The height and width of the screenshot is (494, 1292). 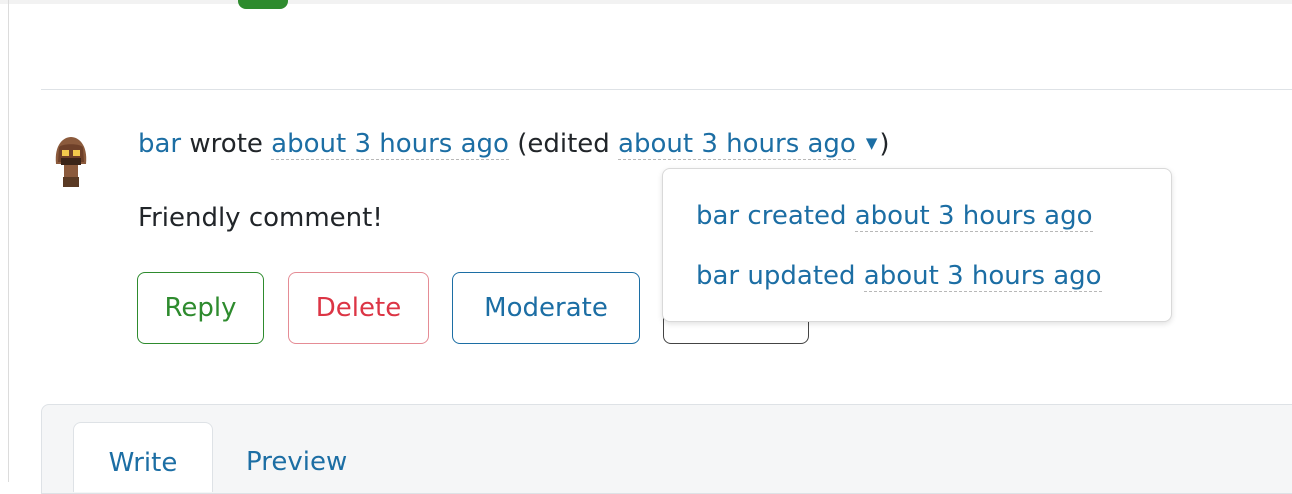 What do you see at coordinates (226, 144) in the screenshot?
I see `wrote-text: wrote` at bounding box center [226, 144].